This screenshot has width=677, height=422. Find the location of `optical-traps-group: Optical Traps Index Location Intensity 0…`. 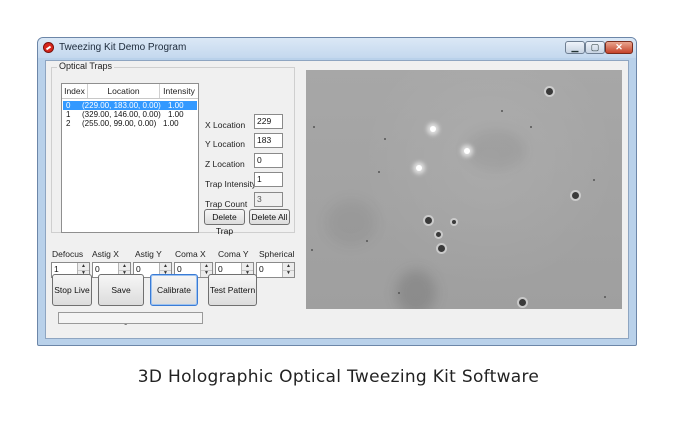

optical-traps-group: Optical Traps Index Location Intensity 0… is located at coordinates (173, 148).